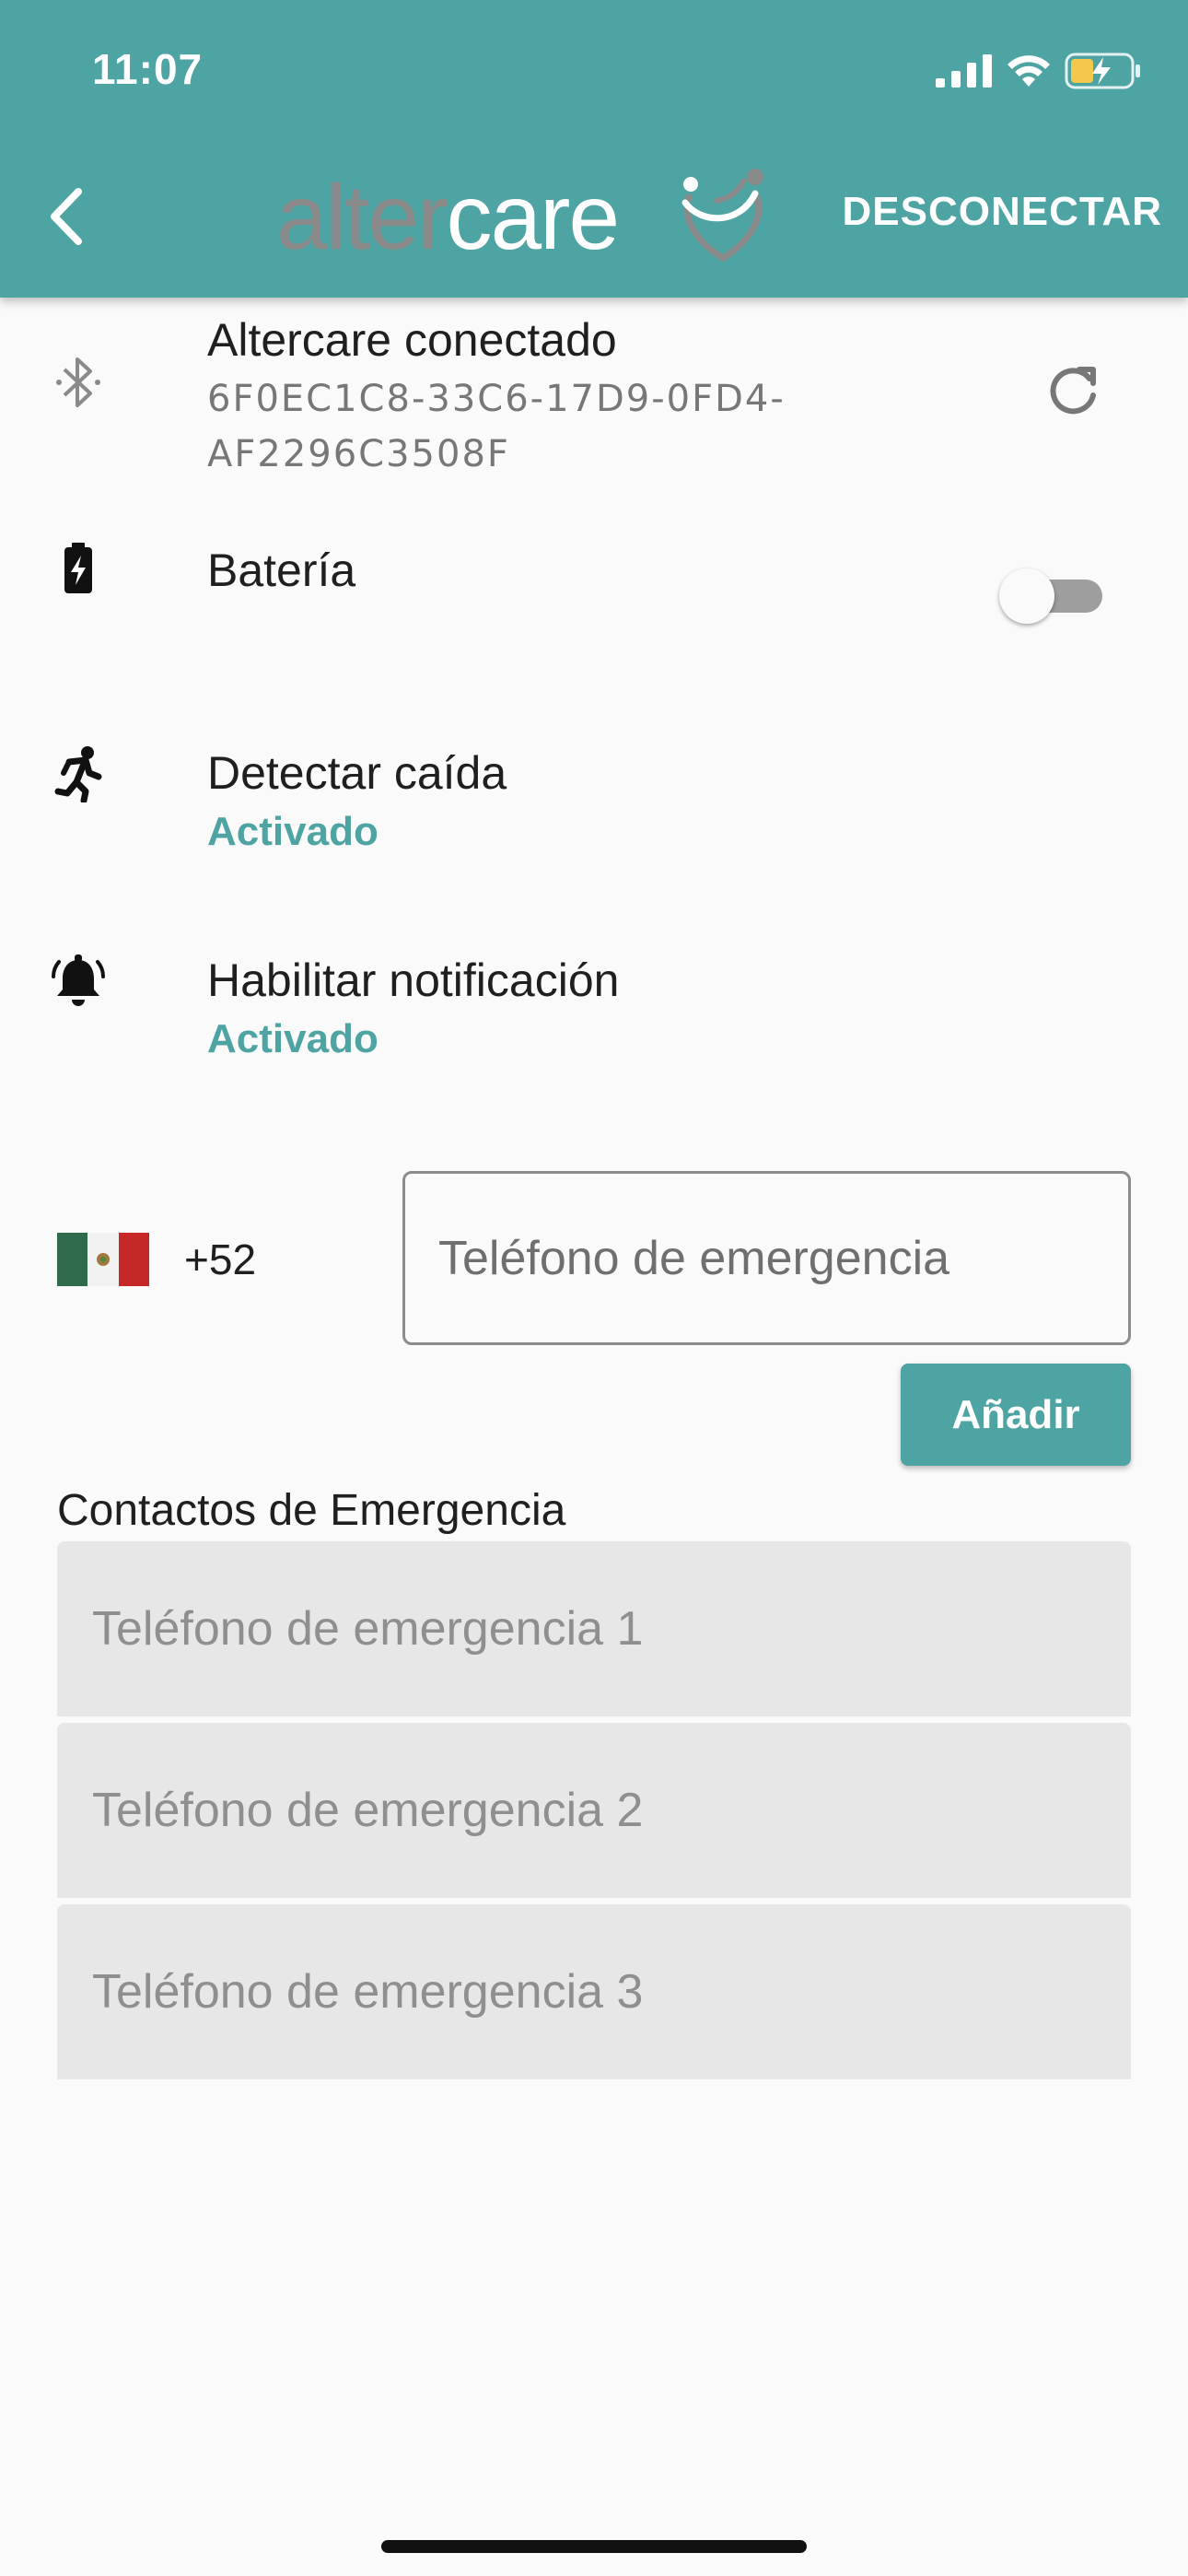 This screenshot has height=2576, width=1188. What do you see at coordinates (413, 980) in the screenshot?
I see `notification-title: Habilitar notificación` at bounding box center [413, 980].